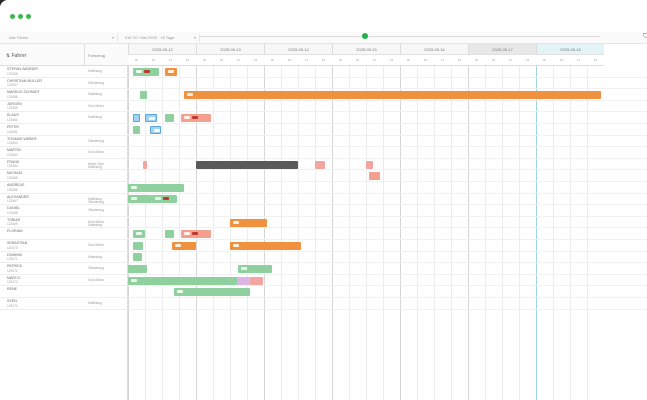 This screenshot has width=647, height=400. What do you see at coordinates (64, 165) in the screenshot?
I see `resource-row: FRANK 123464 Motor Solo Sattelzug` at bounding box center [64, 165].